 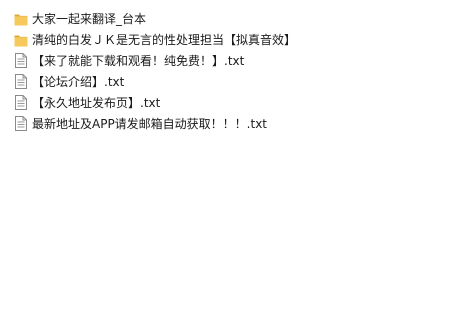 I want to click on file-list-item-folder: 清纯的白发ＪＫ是无言的性处理担当【拟真音效】, so click(x=245, y=39).